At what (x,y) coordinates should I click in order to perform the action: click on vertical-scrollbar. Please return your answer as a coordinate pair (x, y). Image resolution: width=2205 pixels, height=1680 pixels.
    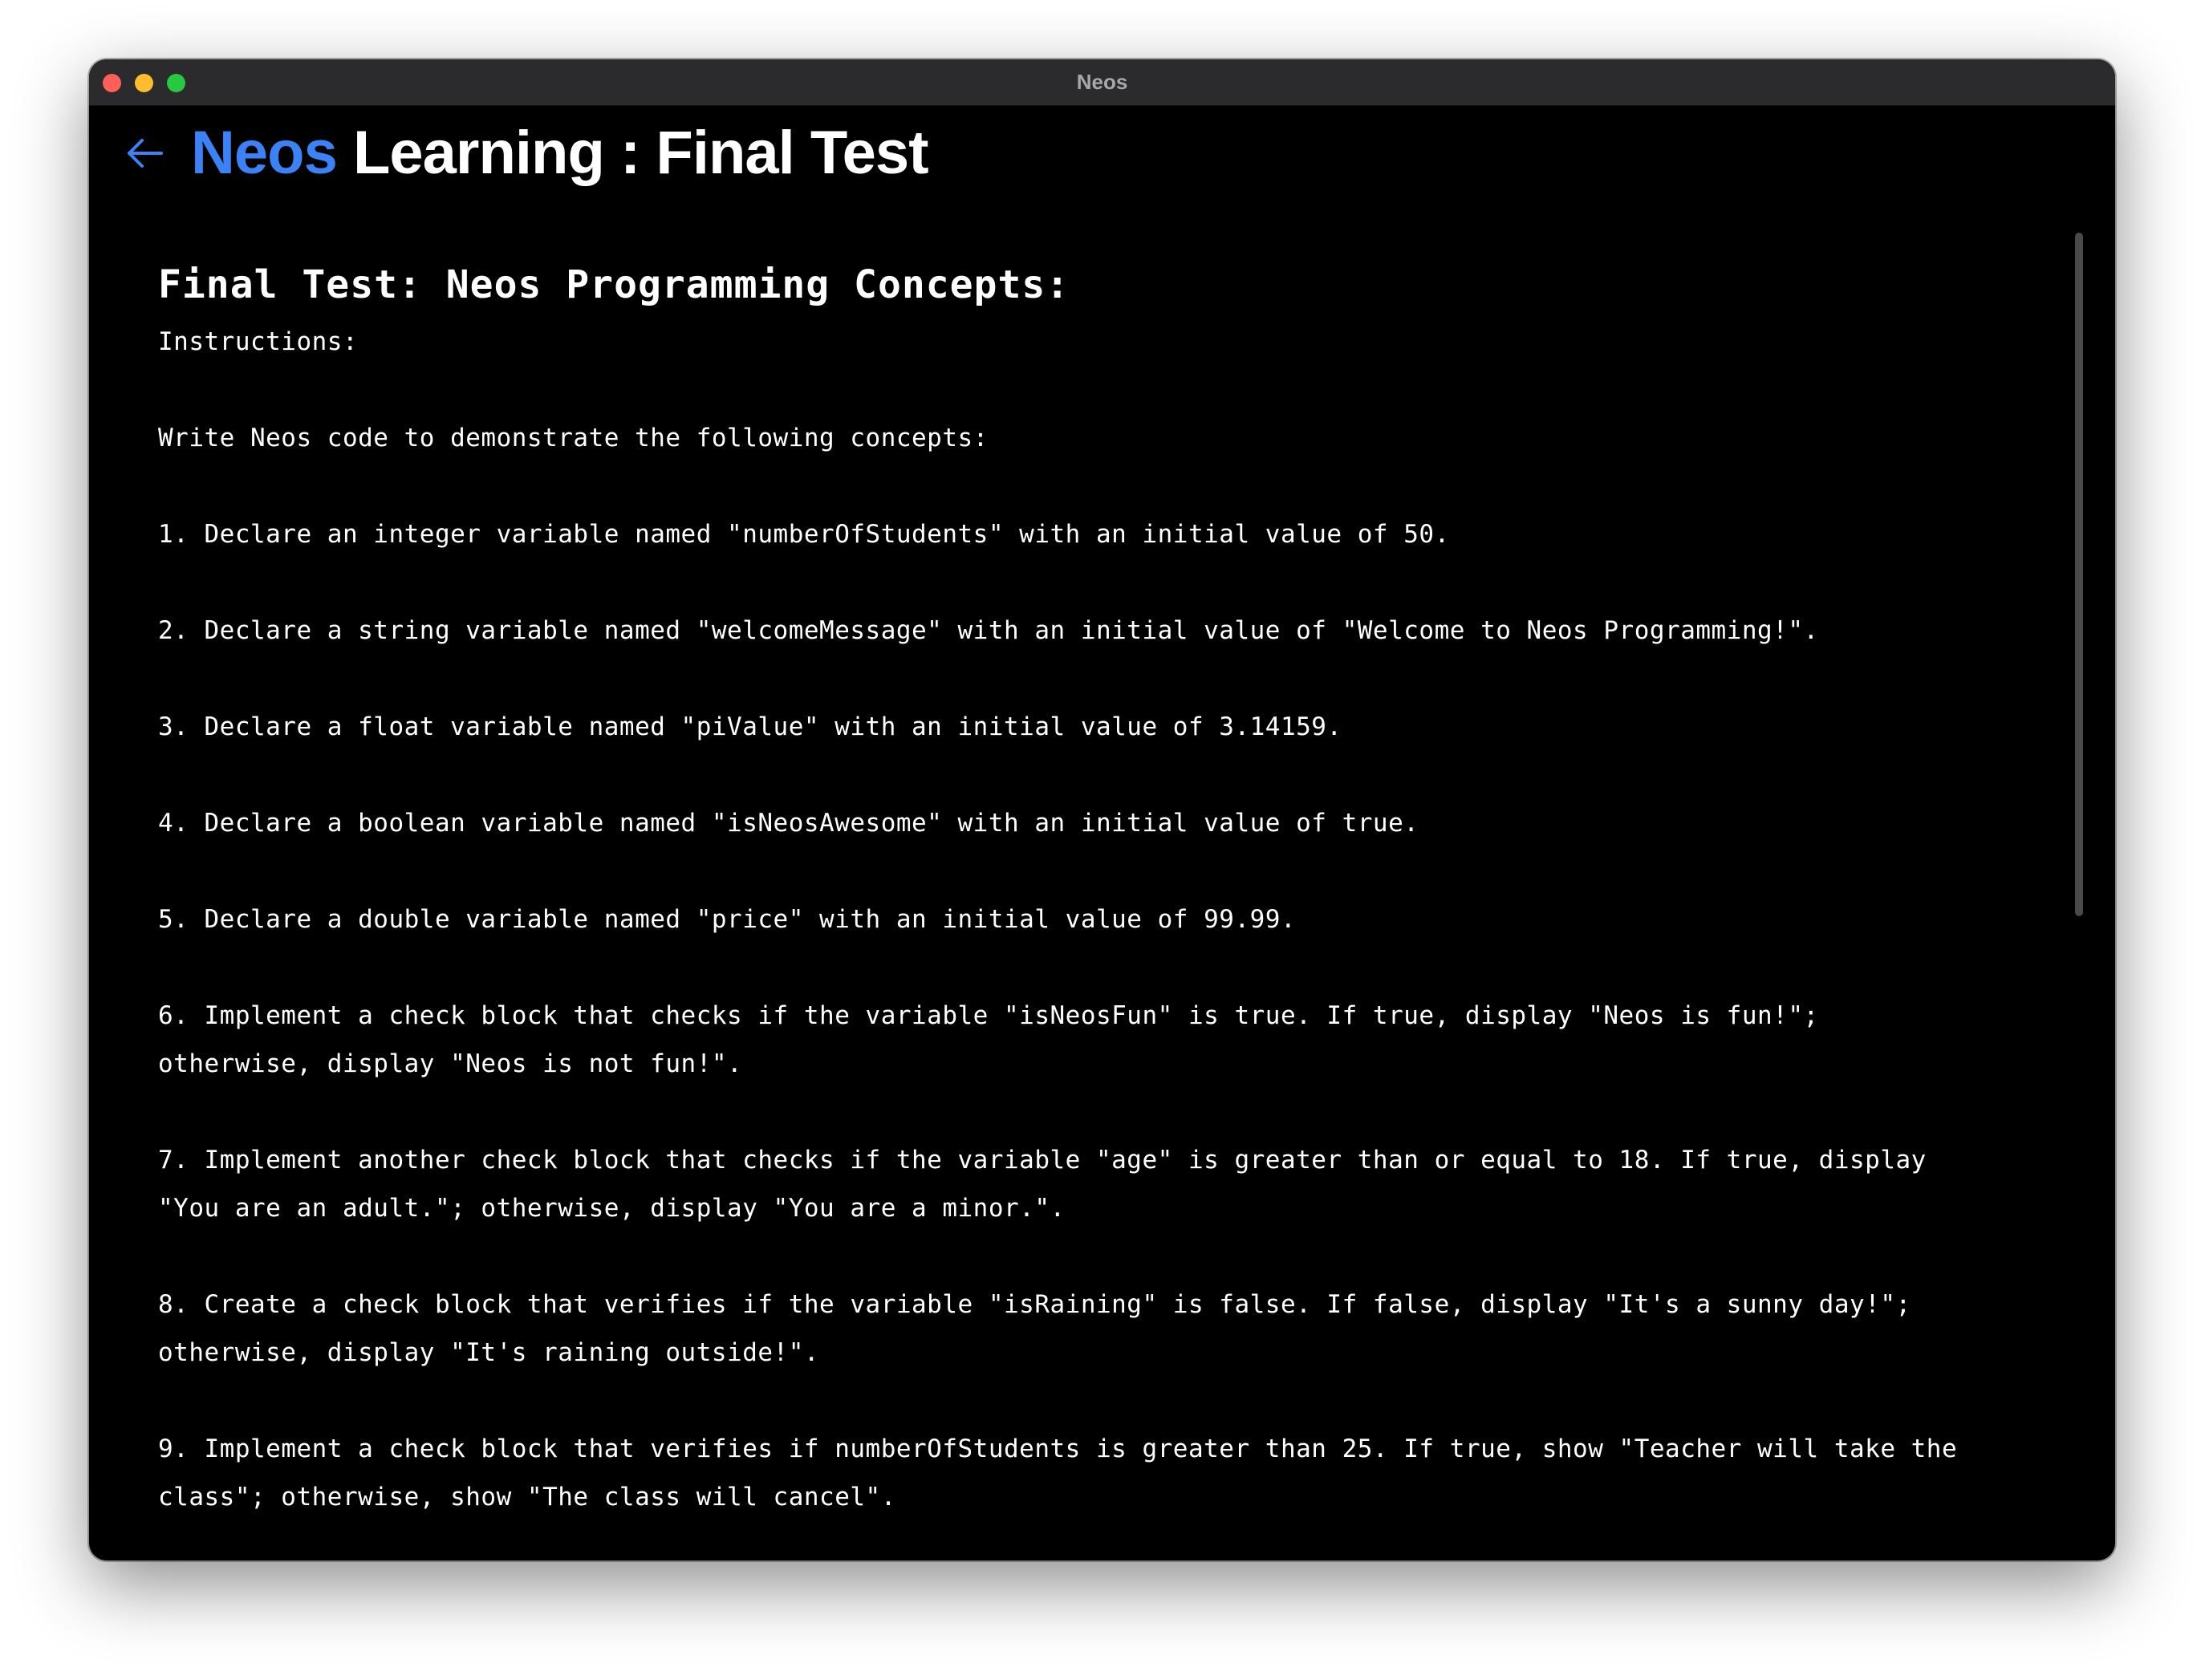
    Looking at the image, I should click on (2079, 574).